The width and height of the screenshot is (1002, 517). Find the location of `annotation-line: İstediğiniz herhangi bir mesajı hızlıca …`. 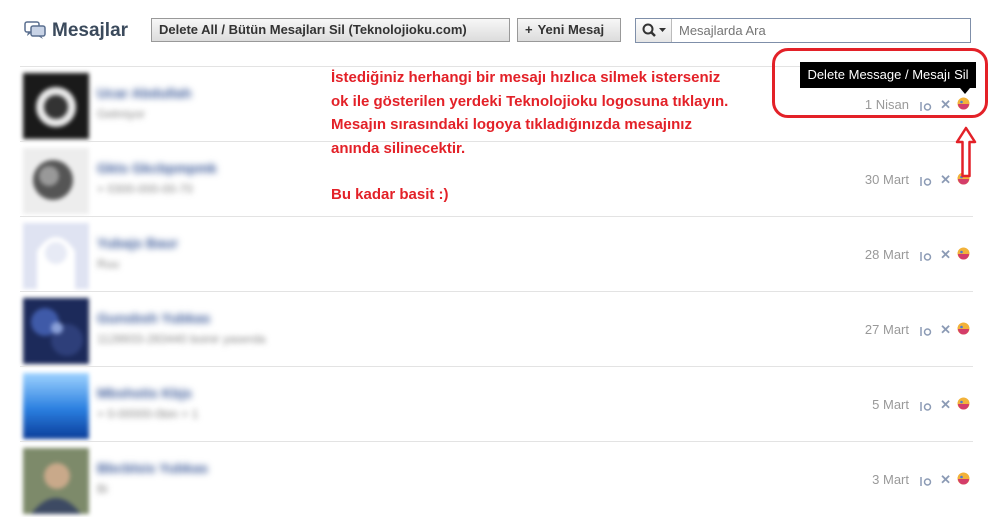

annotation-line: İstediğiniz herhangi bir mesajı hızlıca … is located at coordinates (526, 77).